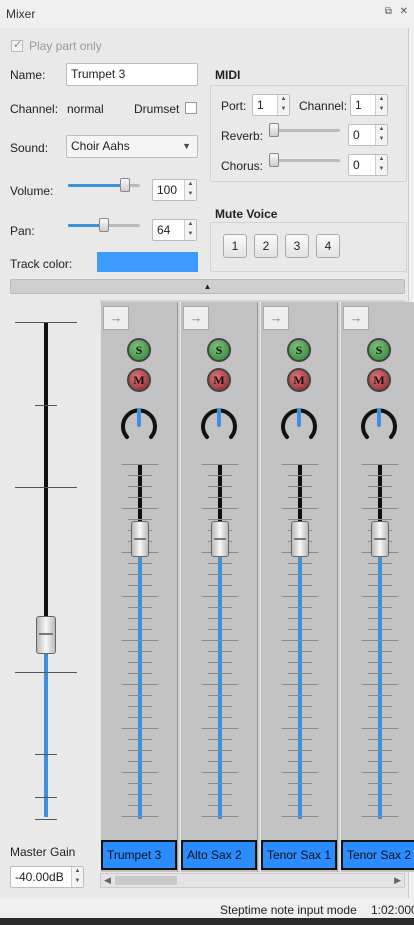 The image size is (414, 925). What do you see at coordinates (305, 160) in the screenshot?
I see `chorus-slider-track` at bounding box center [305, 160].